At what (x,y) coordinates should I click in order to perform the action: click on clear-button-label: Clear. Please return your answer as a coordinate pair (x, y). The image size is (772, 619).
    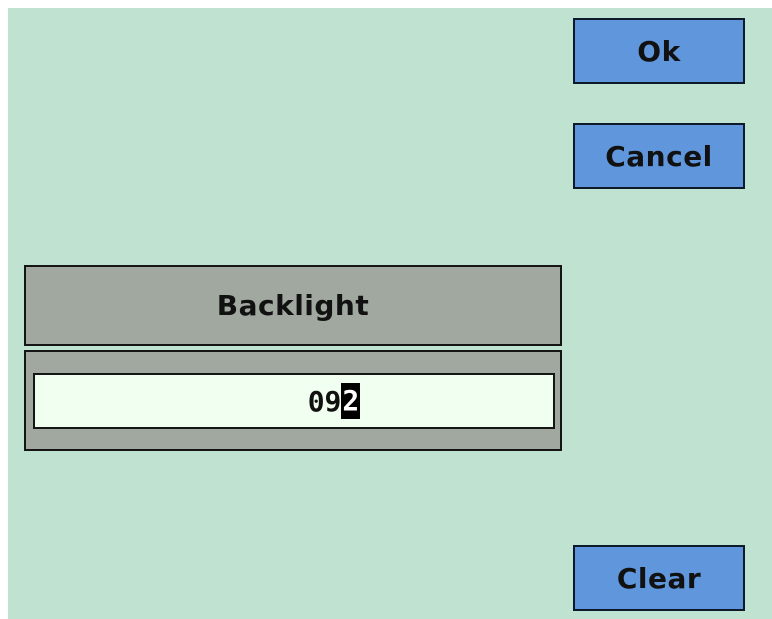
    Looking at the image, I should click on (659, 578).